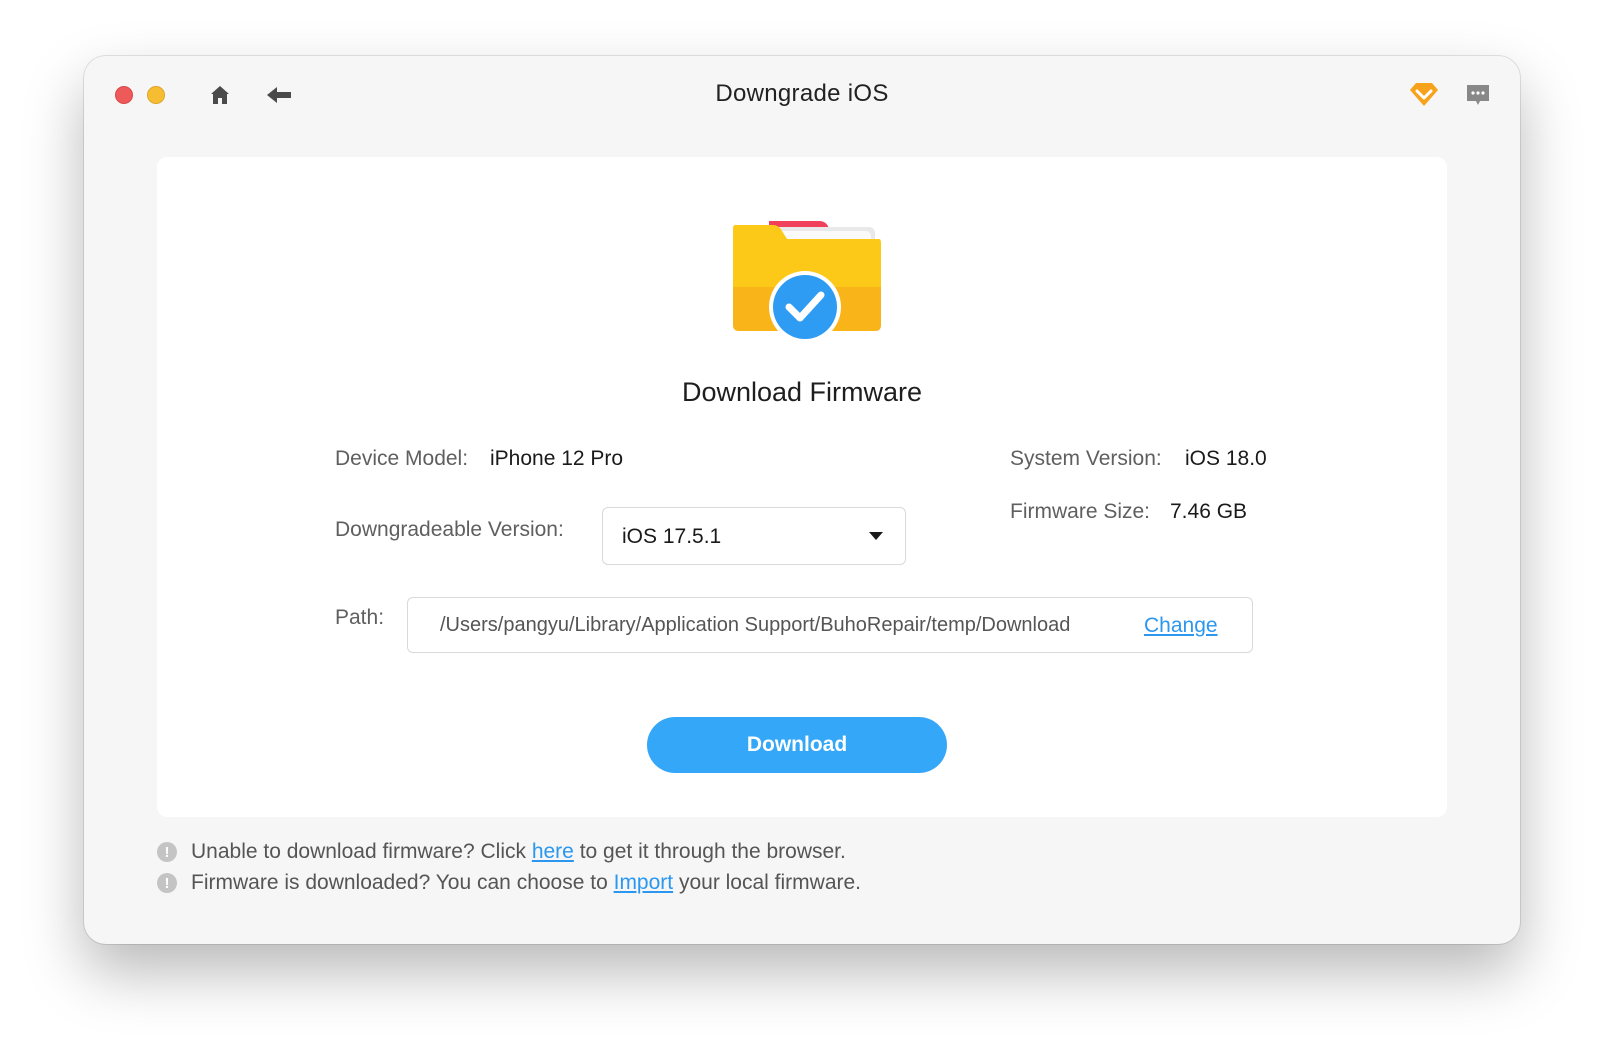  Describe the element at coordinates (1209, 511) in the screenshot. I see `firmware-size-value: 7.46 GB` at that location.